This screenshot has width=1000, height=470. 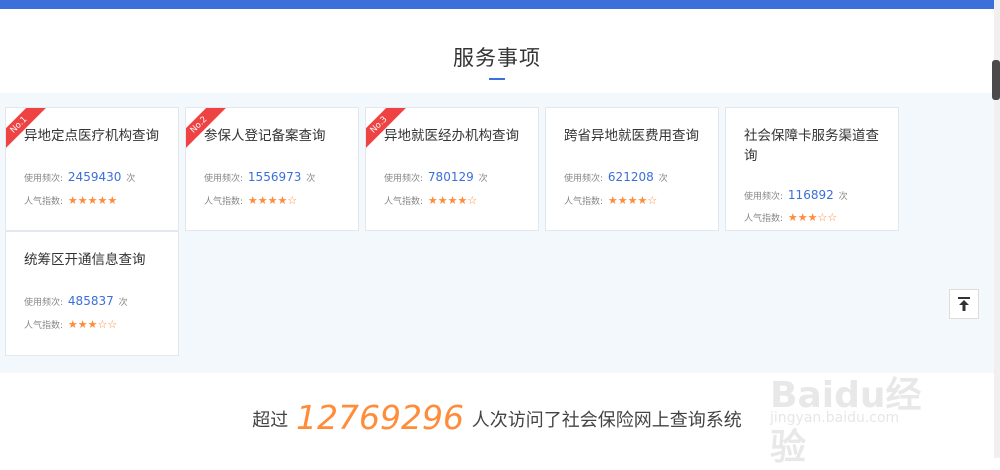 I want to click on service-title: 异地就医经办机构查询, so click(x=451, y=136).